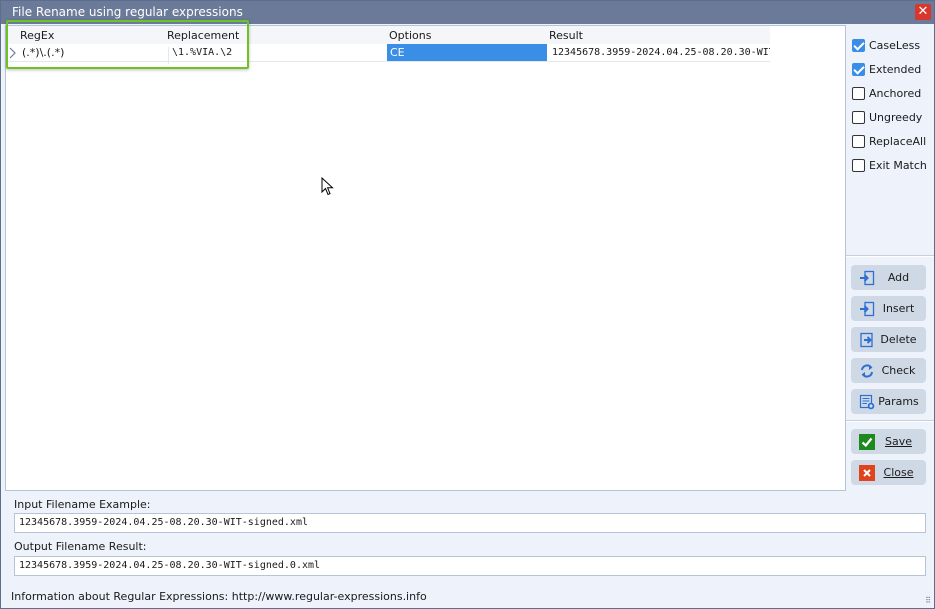 Image resolution: width=935 pixels, height=609 pixels. What do you see at coordinates (867, 472) in the screenshot?
I see `cancel-x-icon` at bounding box center [867, 472].